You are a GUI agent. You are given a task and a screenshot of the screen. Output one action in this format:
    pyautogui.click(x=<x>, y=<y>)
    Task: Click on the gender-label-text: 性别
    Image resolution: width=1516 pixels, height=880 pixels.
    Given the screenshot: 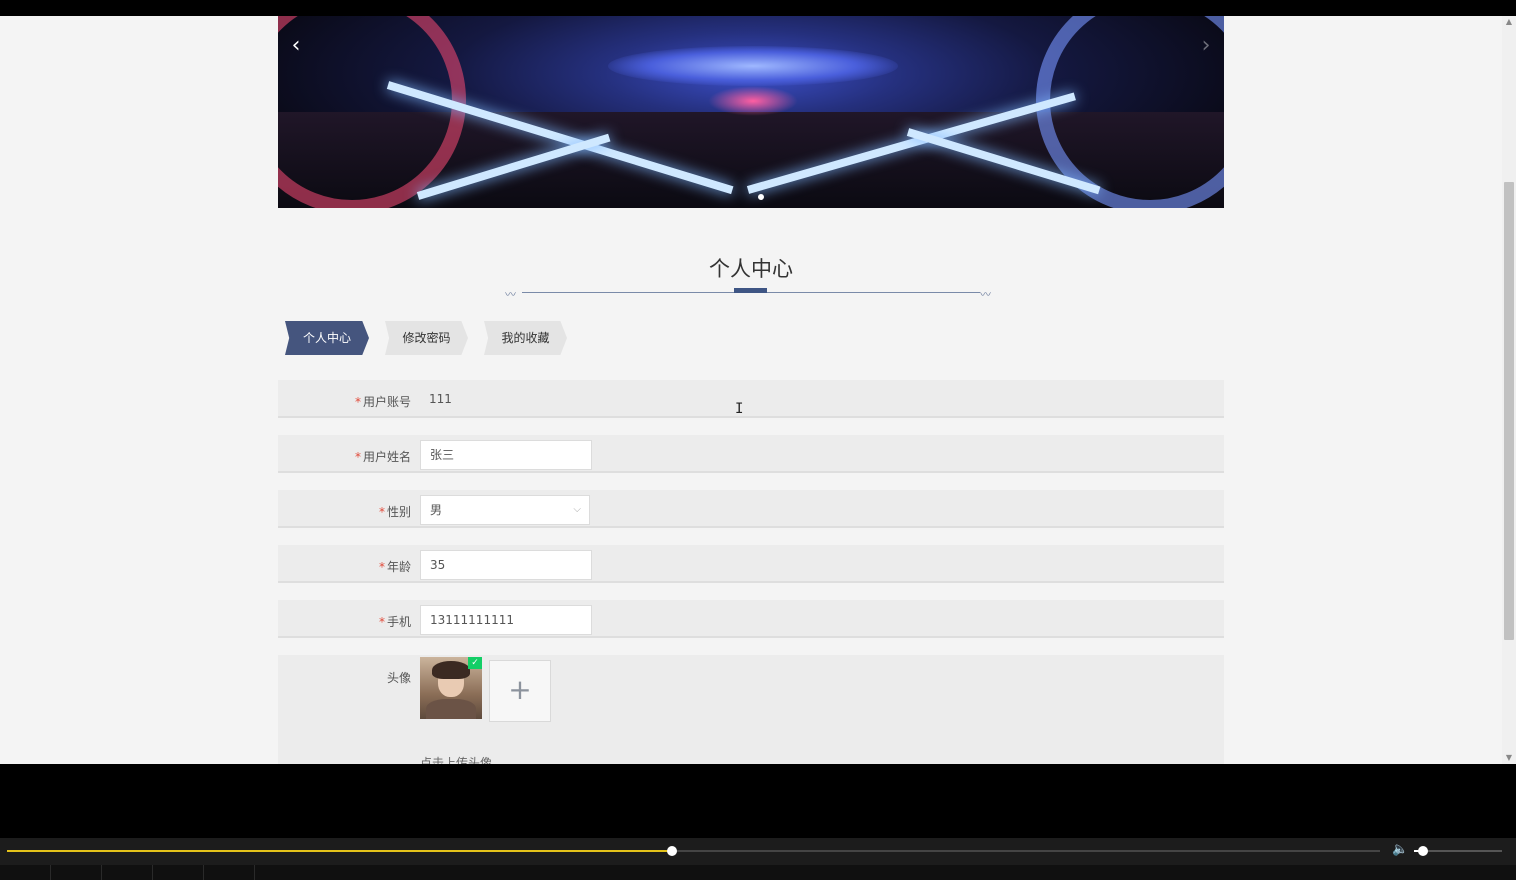 What is the action you would take?
    pyautogui.click(x=398, y=512)
    